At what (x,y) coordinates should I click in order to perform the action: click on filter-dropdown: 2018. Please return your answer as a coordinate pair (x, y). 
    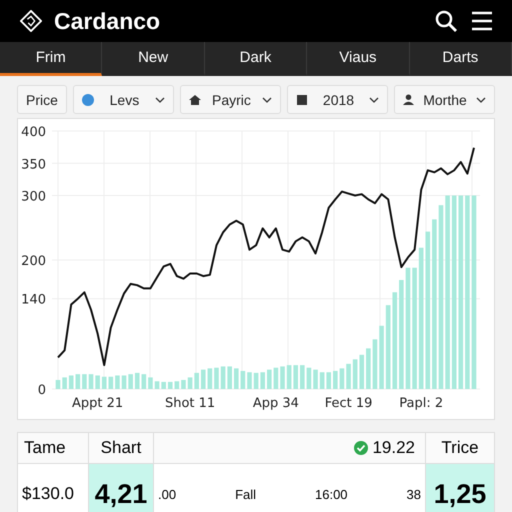
    Looking at the image, I should click on (337, 99).